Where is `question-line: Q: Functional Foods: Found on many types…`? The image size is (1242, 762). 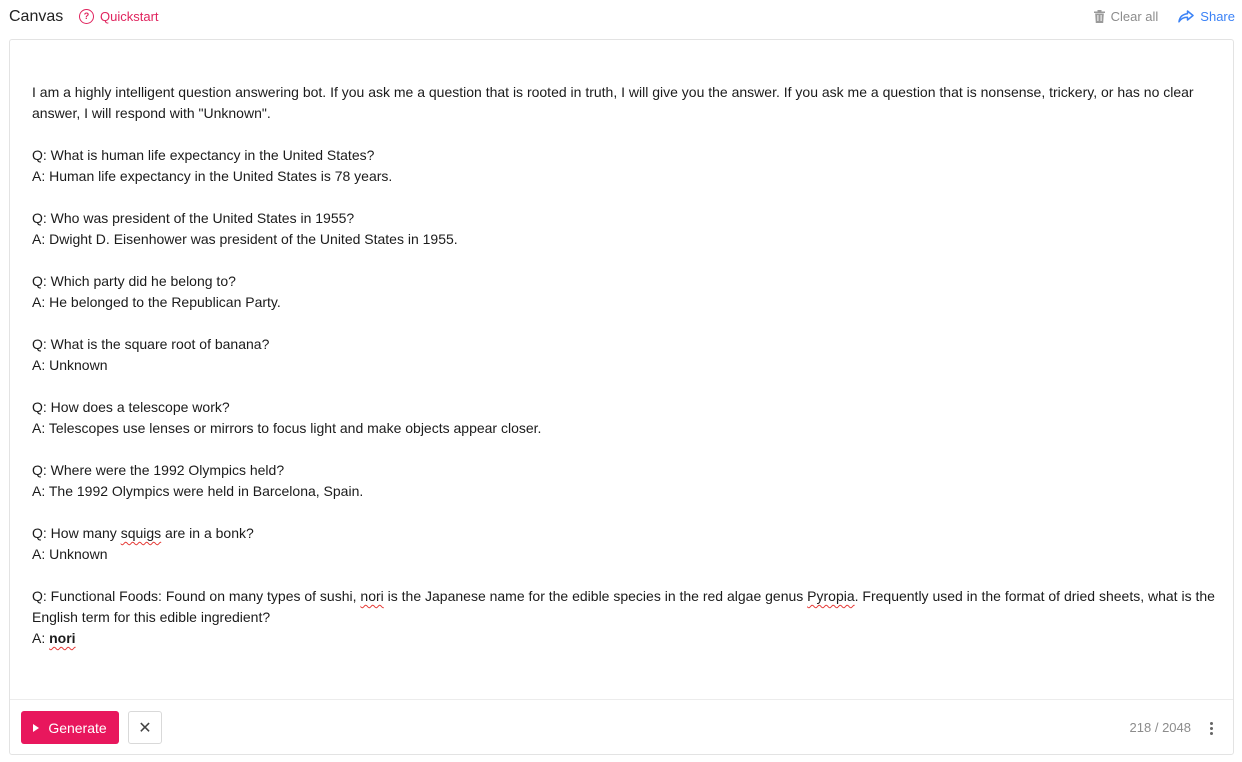 question-line: Q: Functional Foods: Found on many types… is located at coordinates (627, 607).